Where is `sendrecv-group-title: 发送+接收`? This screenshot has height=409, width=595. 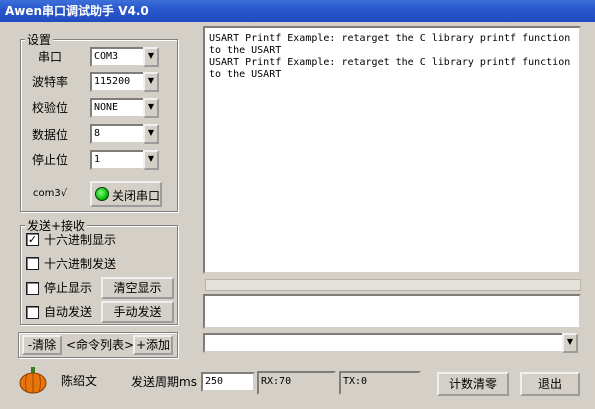 sendrecv-group-title: 发送+接收 is located at coordinates (56, 225).